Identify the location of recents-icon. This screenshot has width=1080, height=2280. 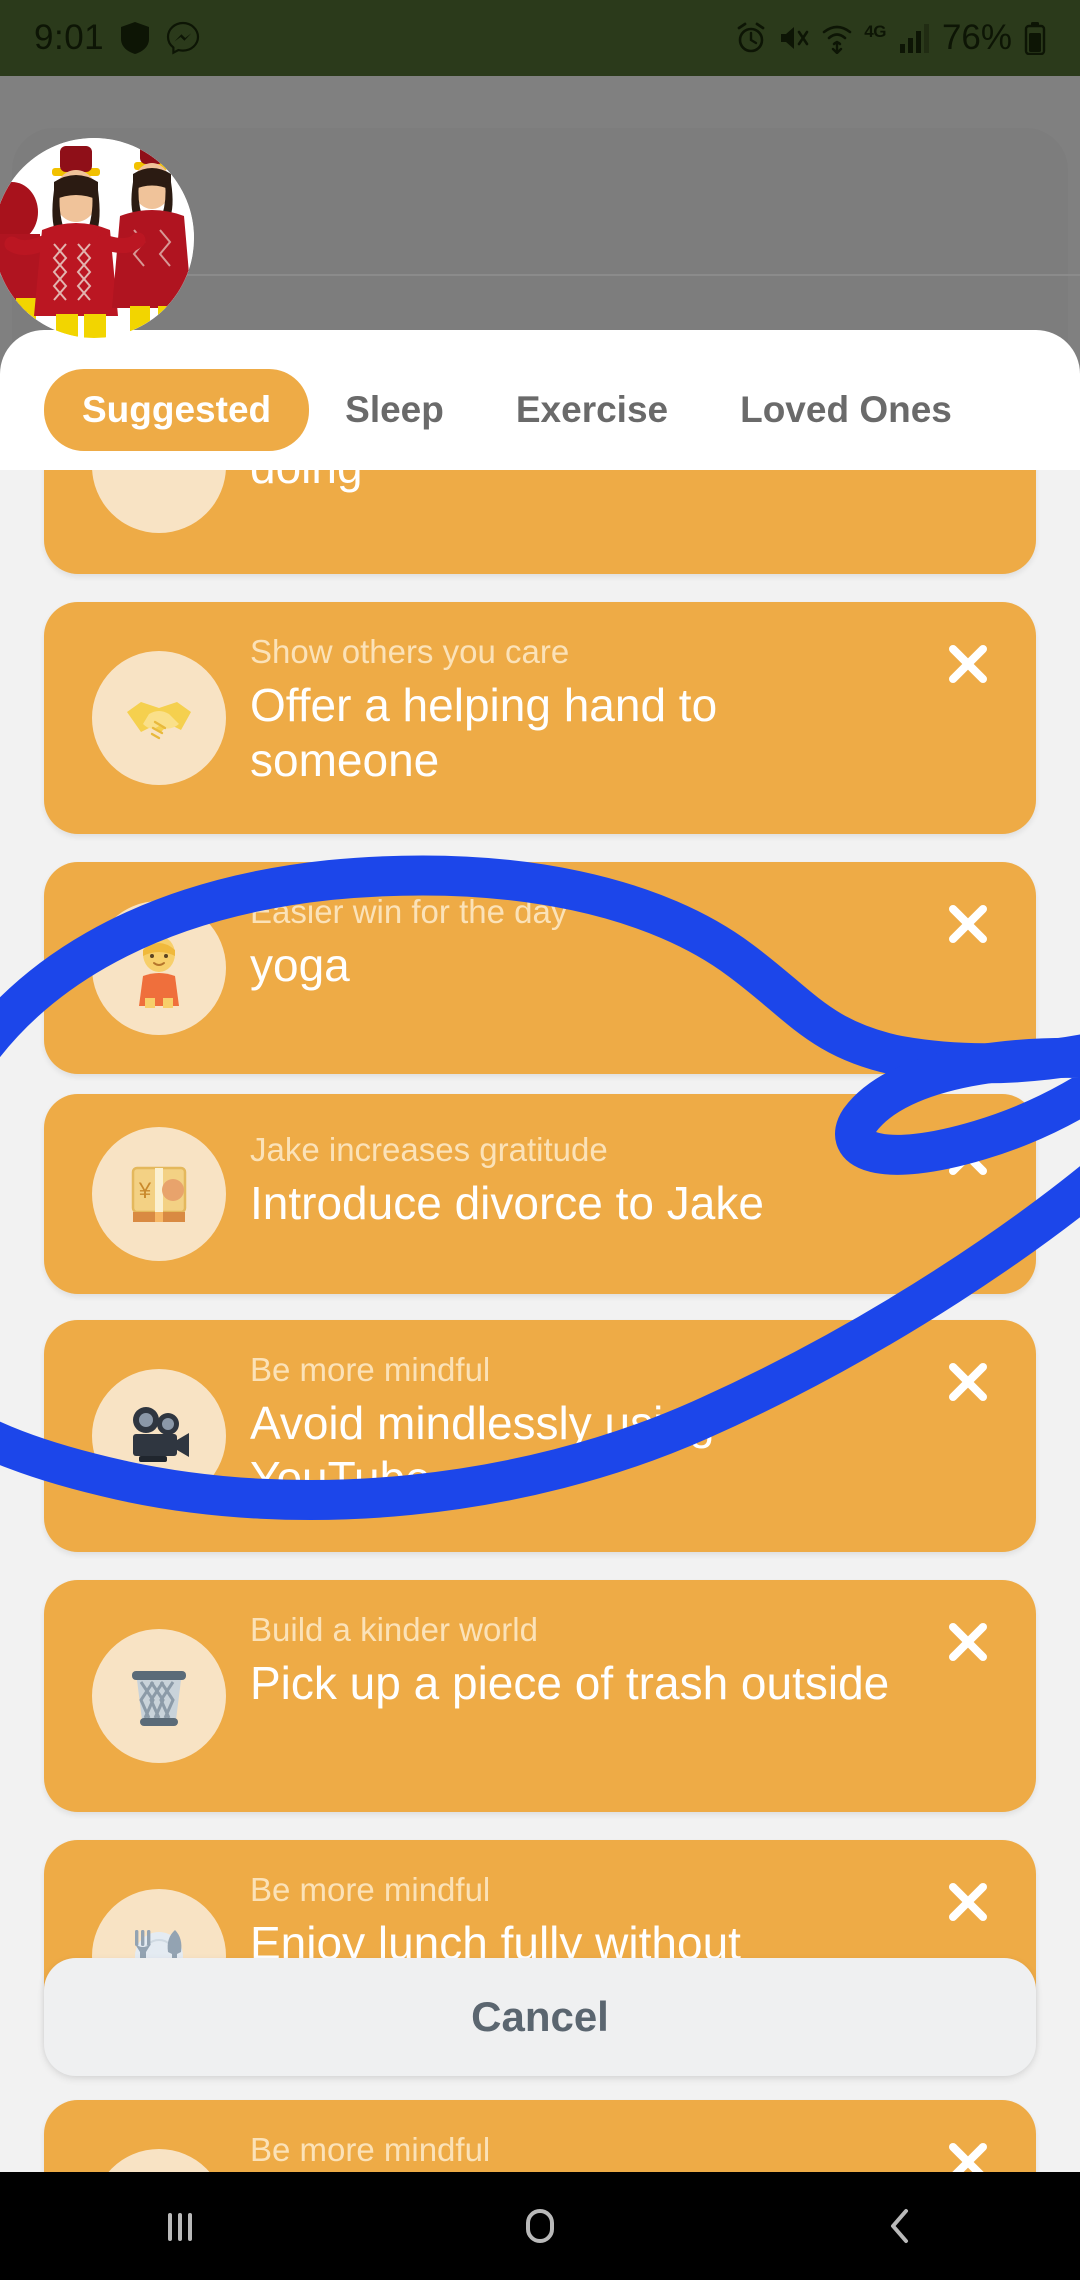
(180, 2226).